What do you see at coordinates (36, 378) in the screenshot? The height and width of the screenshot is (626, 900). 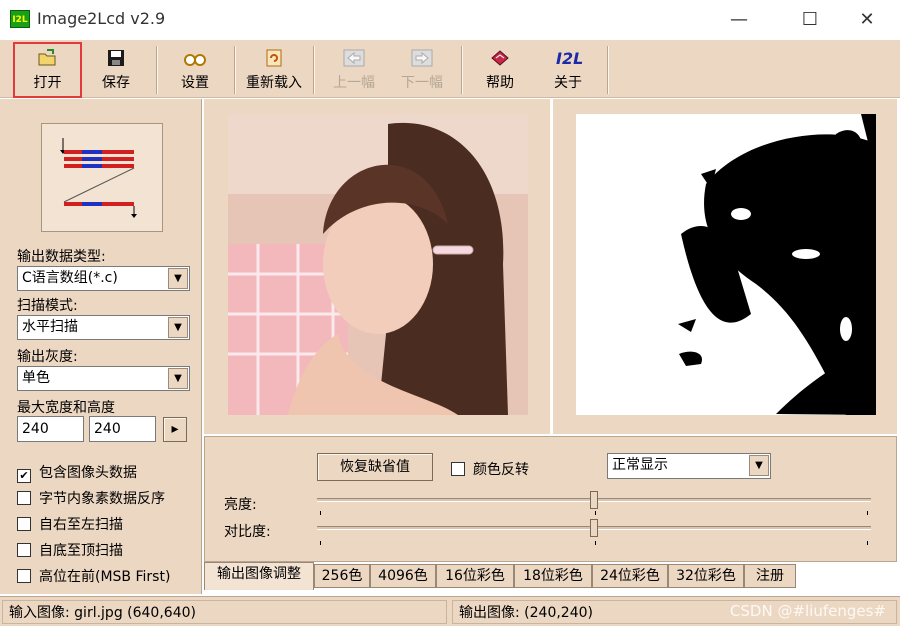 I see `gray-level-value: 单色` at bounding box center [36, 378].